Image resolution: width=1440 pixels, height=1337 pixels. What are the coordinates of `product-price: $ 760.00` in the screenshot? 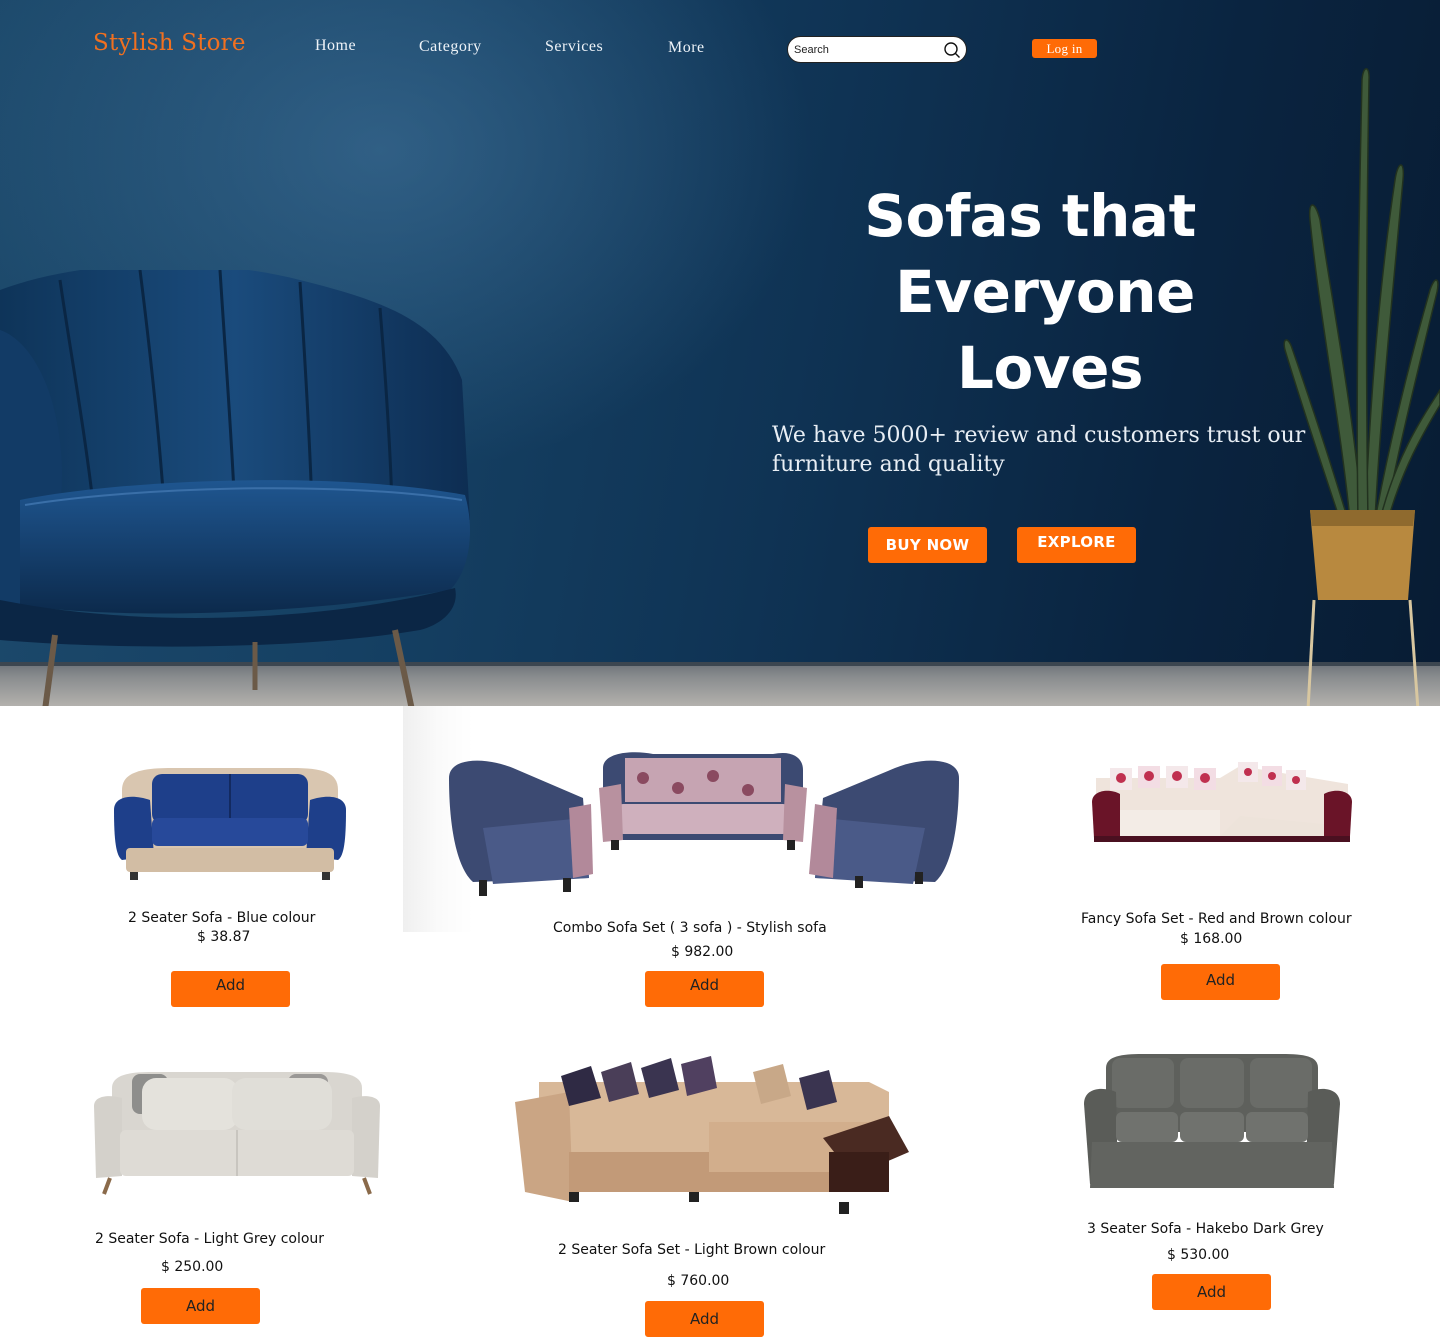 It's located at (698, 1281).